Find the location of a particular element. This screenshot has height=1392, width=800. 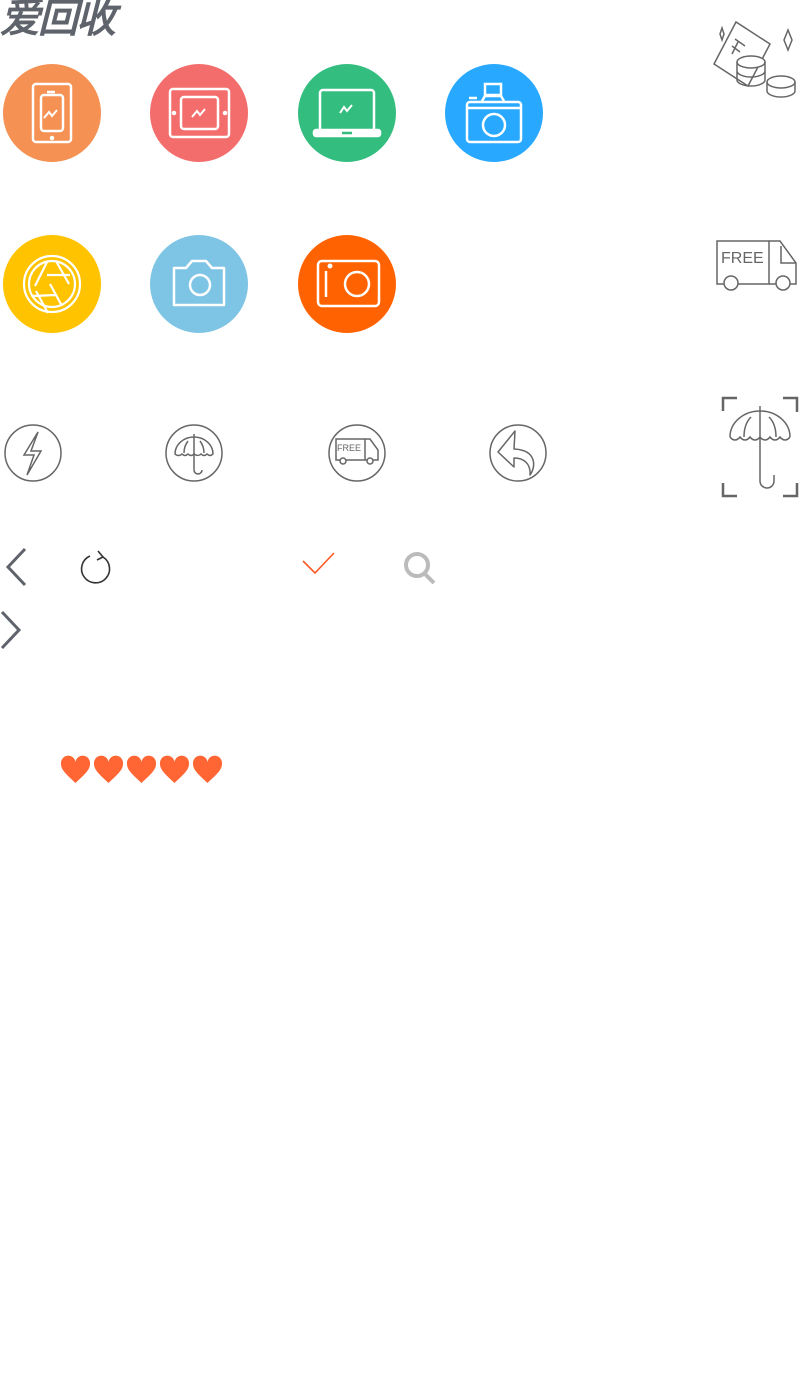

free-delivery-truck-icon: FREE is located at coordinates (757, 266).